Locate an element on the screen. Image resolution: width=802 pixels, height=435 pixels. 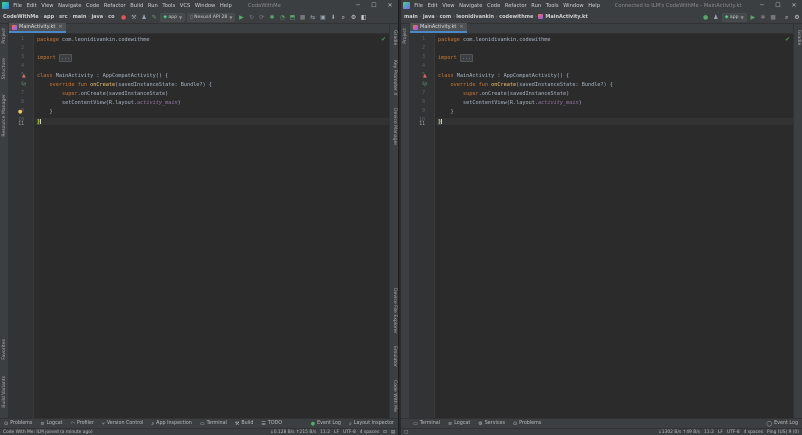
device-dropdown: ▯ Nexus4 API 28 ▼ is located at coordinates (211, 17).